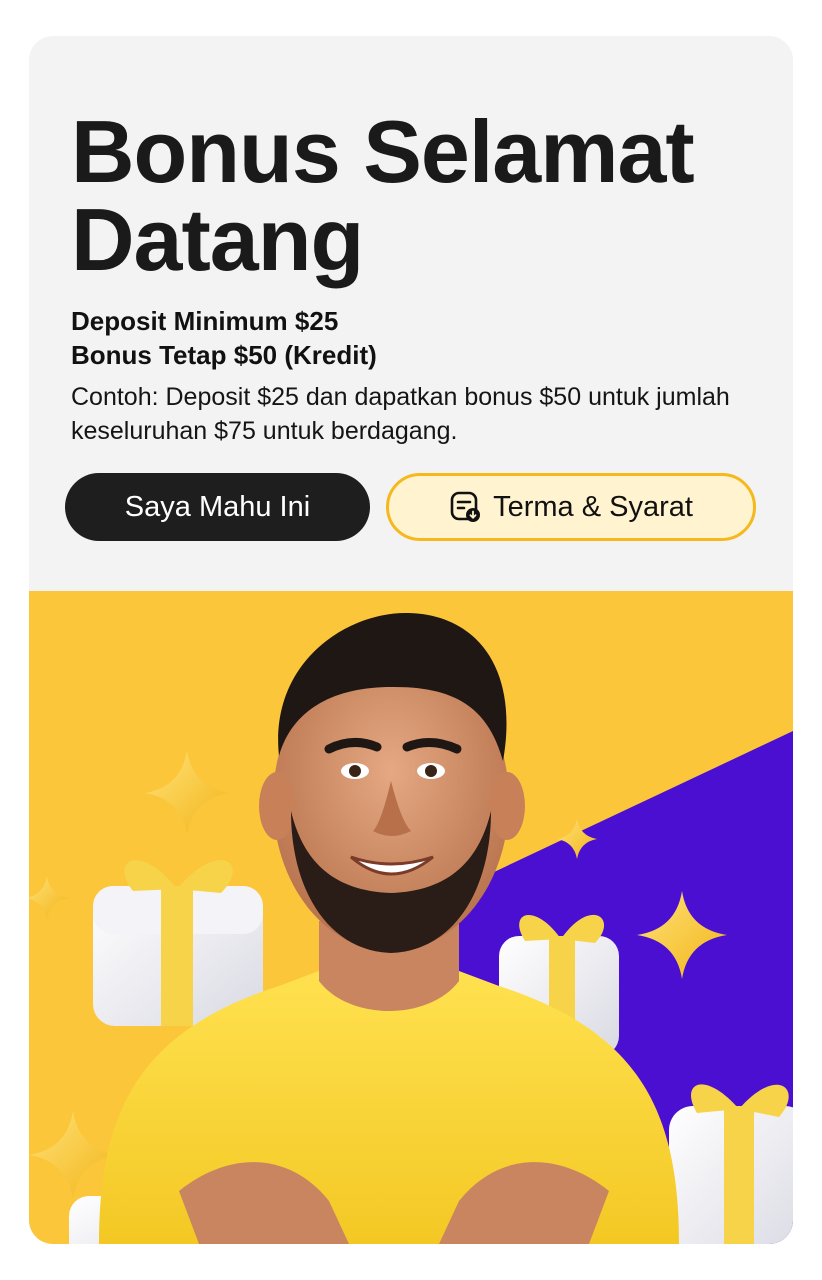 Image resolution: width=822 pixels, height=1280 pixels. Describe the element at coordinates (224, 355) in the screenshot. I see `fixed-bonus-text: Bonus Tetap $50 (Kredit)` at that location.